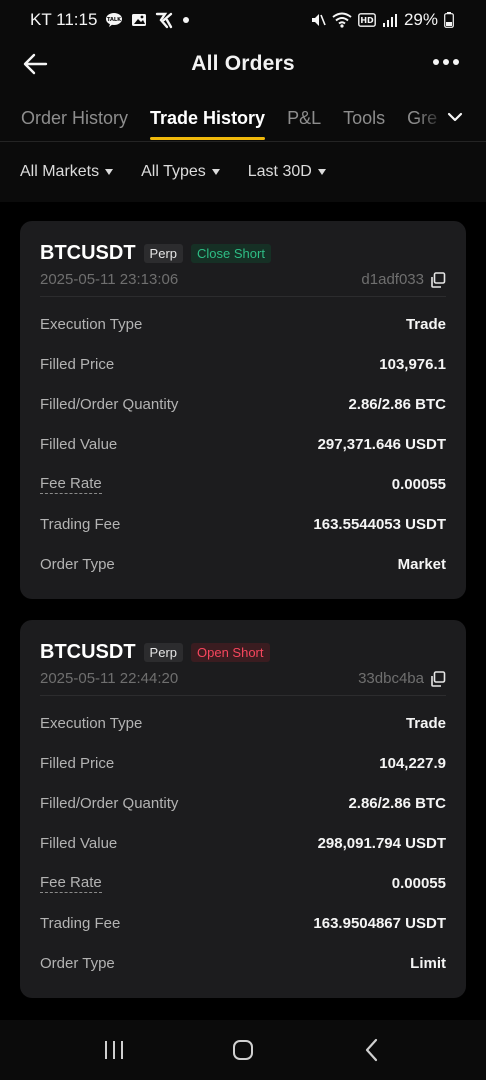  I want to click on mute-icon, so click(318, 20).